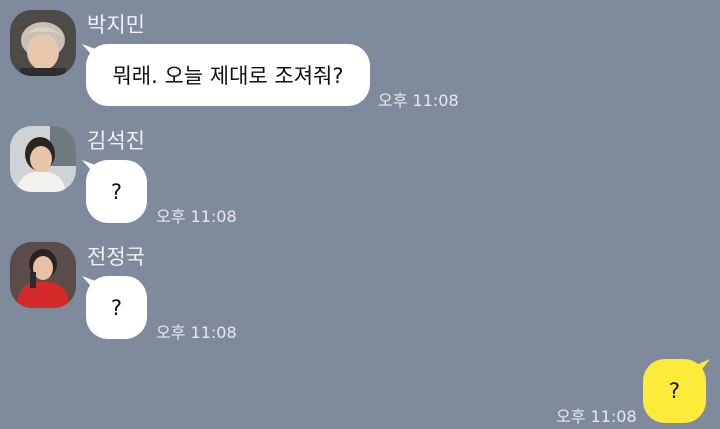 Image resolution: width=720 pixels, height=429 pixels. I want to click on sender-name: 전정국, so click(116, 257).